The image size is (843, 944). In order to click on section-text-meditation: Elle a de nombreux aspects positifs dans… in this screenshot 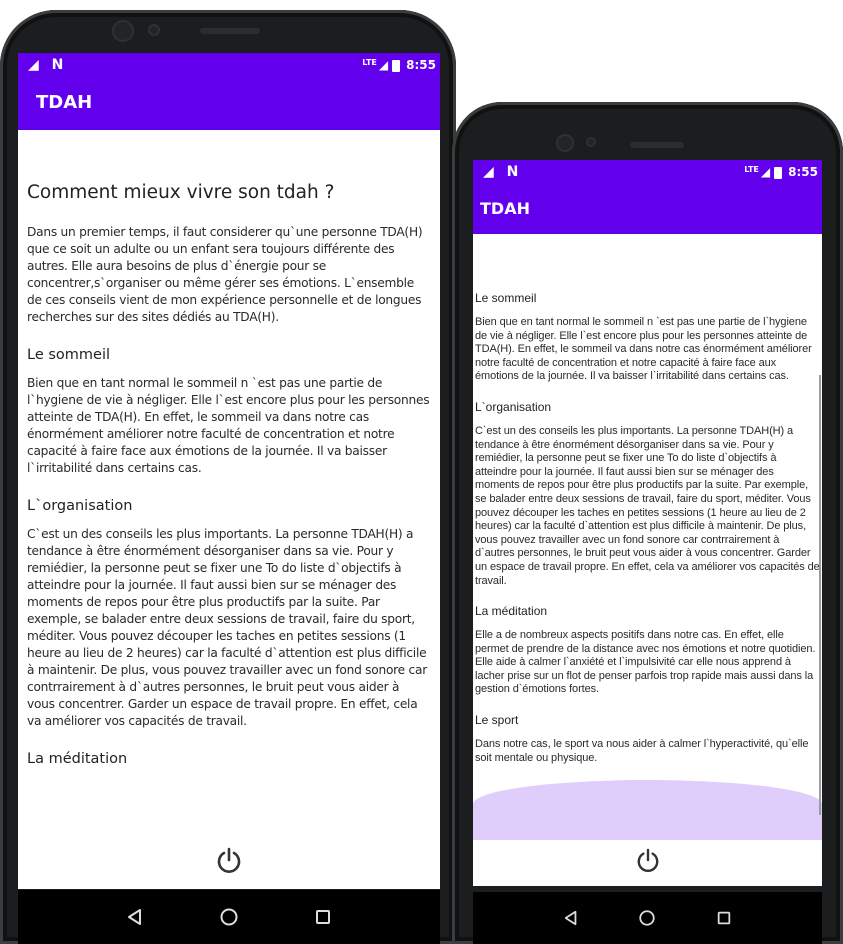, I will do `click(645, 662)`.